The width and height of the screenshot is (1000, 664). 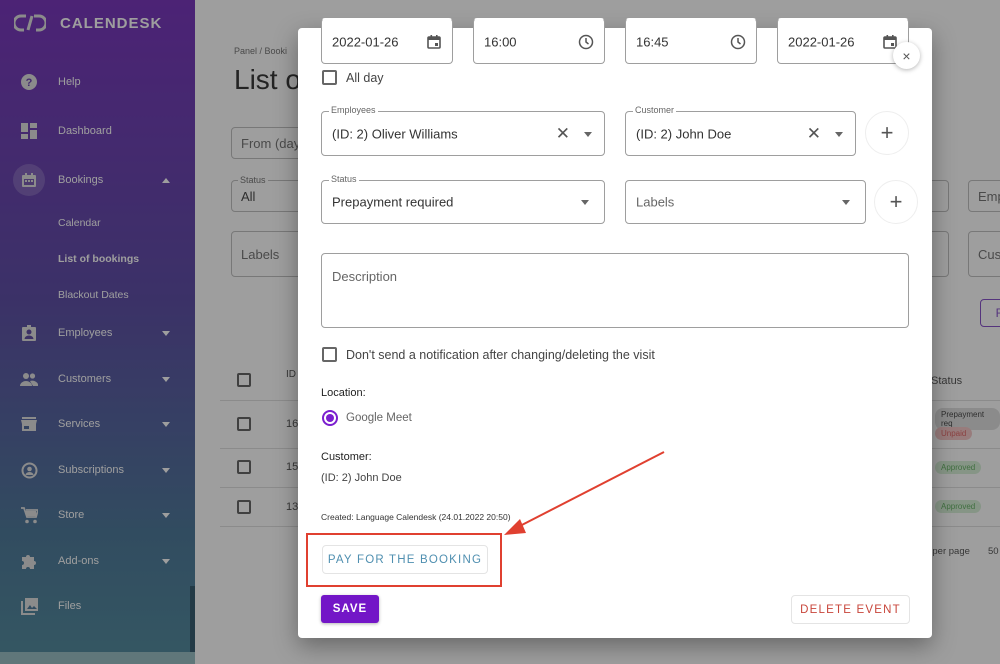 I want to click on customer-heading: Customer:, so click(x=346, y=457).